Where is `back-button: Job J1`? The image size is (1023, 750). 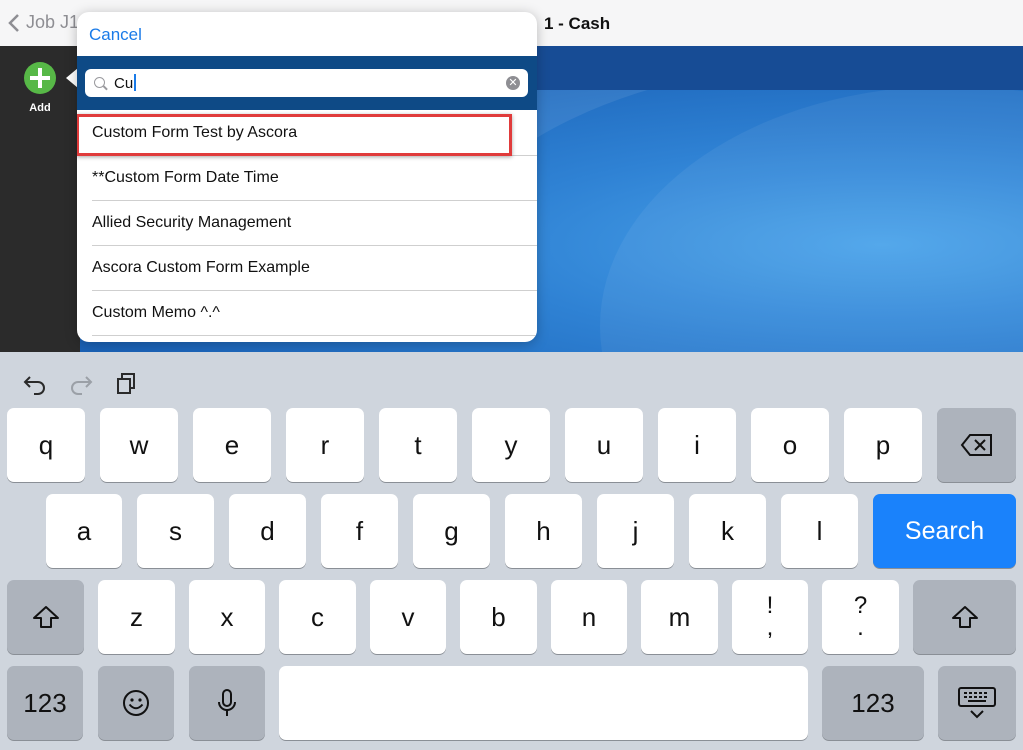
back-button: Job J1 is located at coordinates (43, 22).